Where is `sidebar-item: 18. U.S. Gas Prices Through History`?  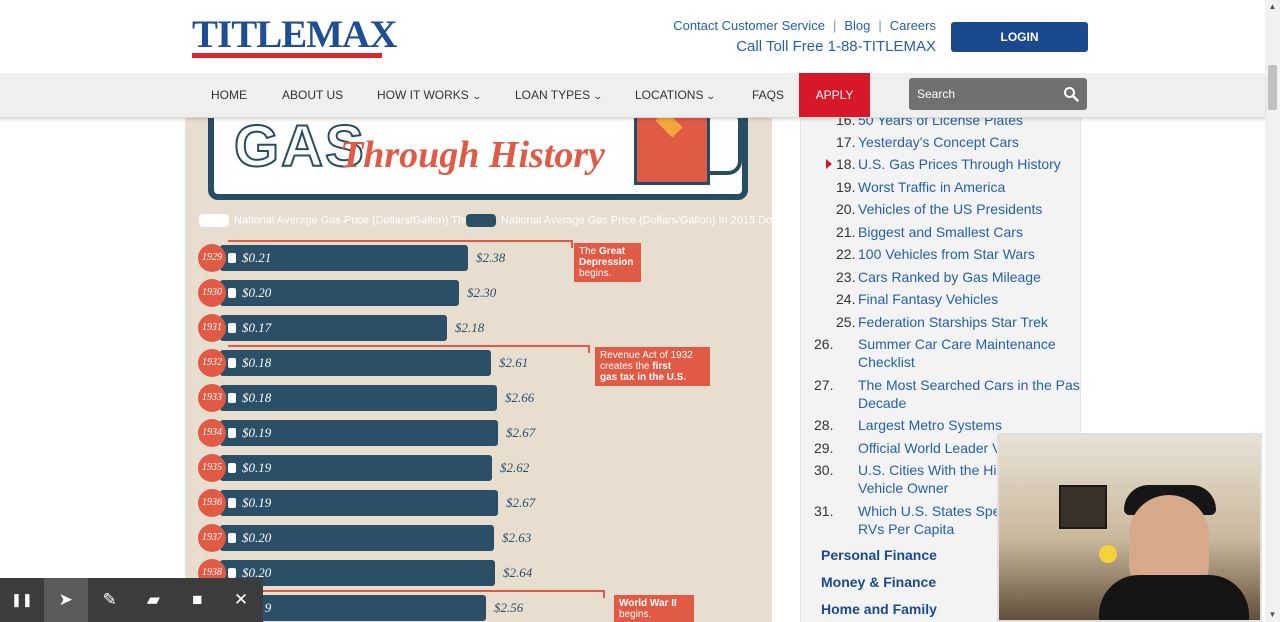
sidebar-item: 18. U.S. Gas Prices Through History is located at coordinates (946, 164).